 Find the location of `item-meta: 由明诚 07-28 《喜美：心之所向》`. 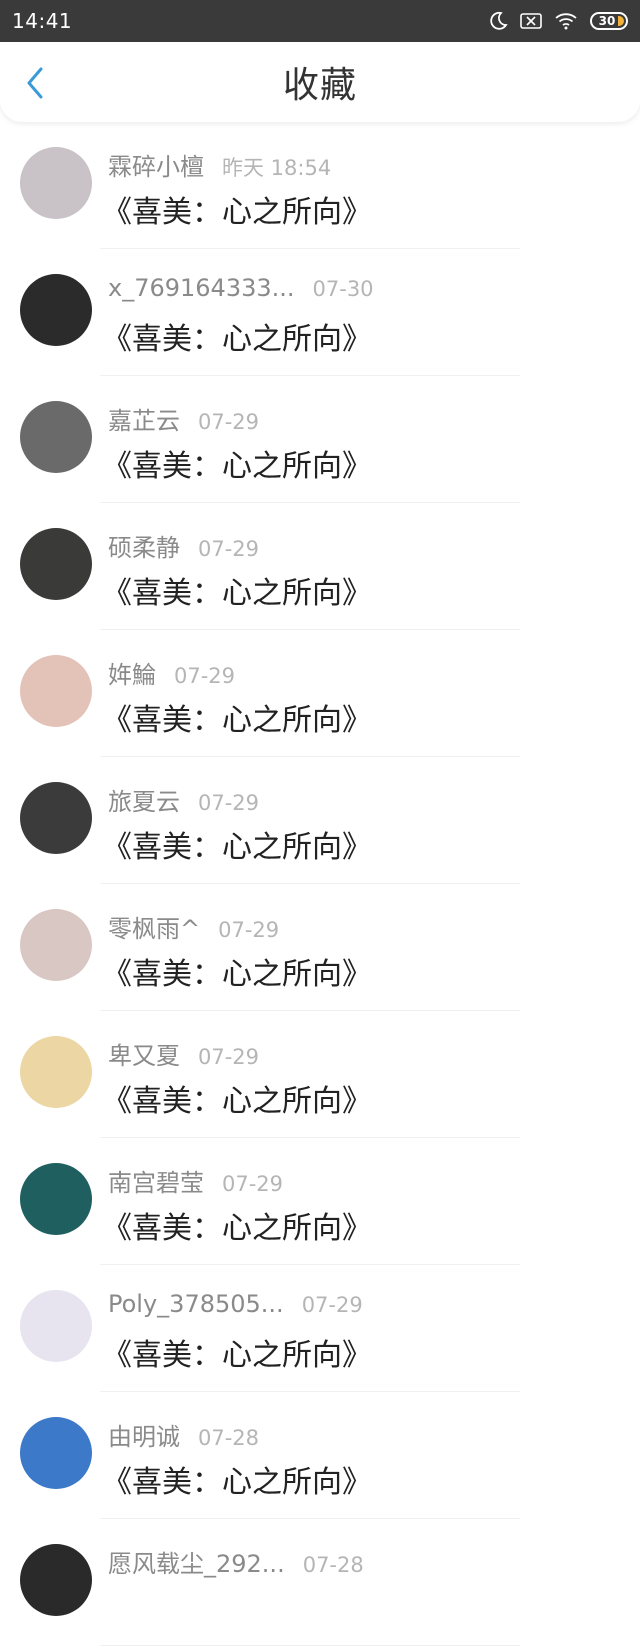

item-meta: 由明诚 07-28 《喜美：心之所向》 is located at coordinates (237, 1459).